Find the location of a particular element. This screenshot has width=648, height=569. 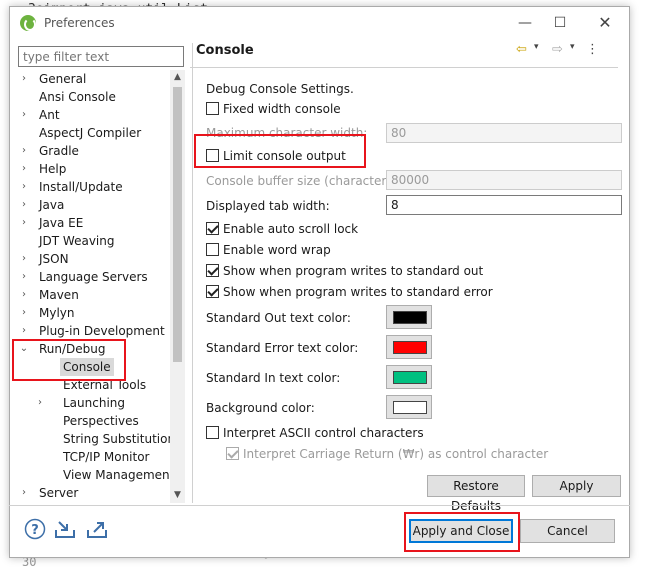

scroll-thumb is located at coordinates (177, 224).